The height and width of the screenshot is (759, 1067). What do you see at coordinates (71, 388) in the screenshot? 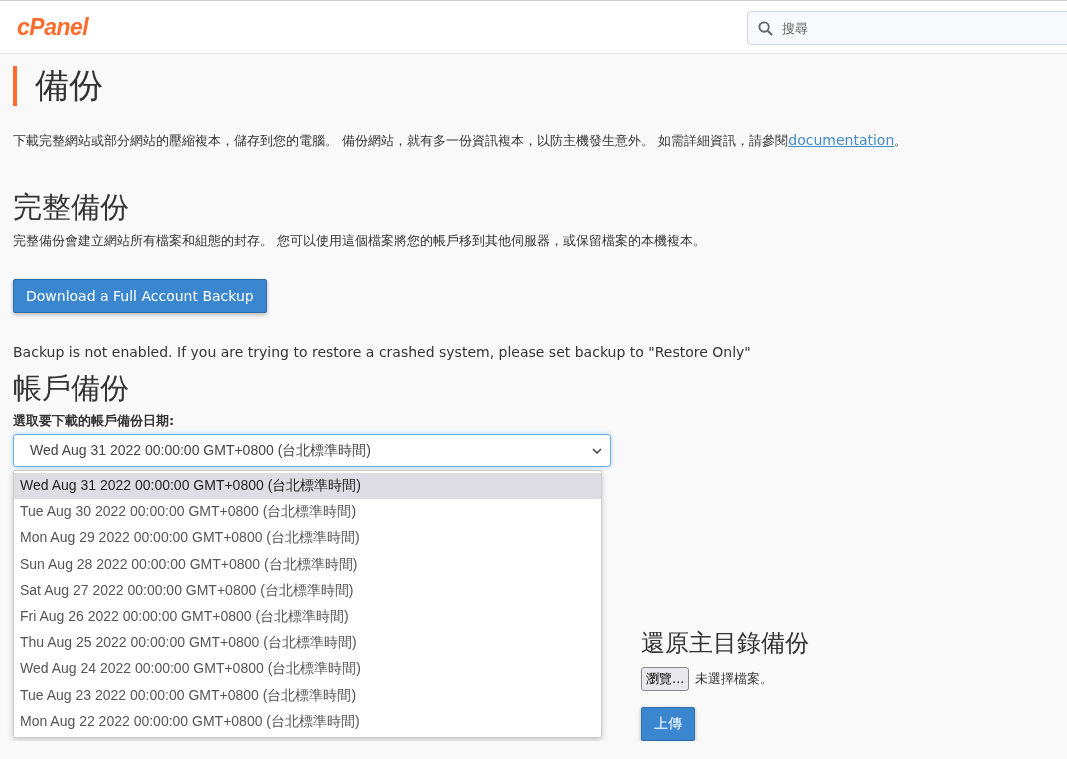
I see `section-title: 帳戶備份` at bounding box center [71, 388].